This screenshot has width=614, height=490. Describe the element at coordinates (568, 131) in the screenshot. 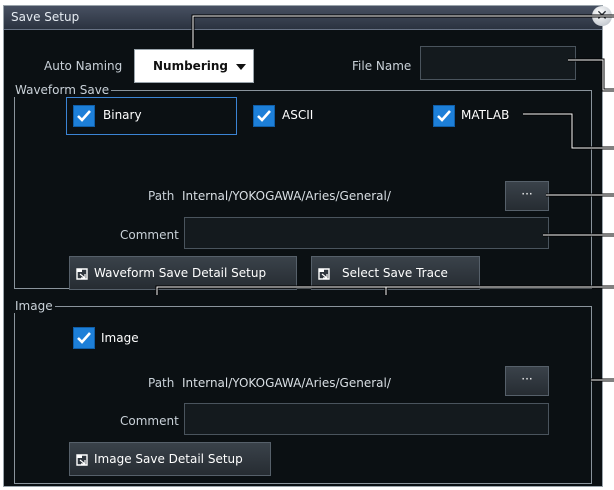

I see `callout-line-matlab` at that location.